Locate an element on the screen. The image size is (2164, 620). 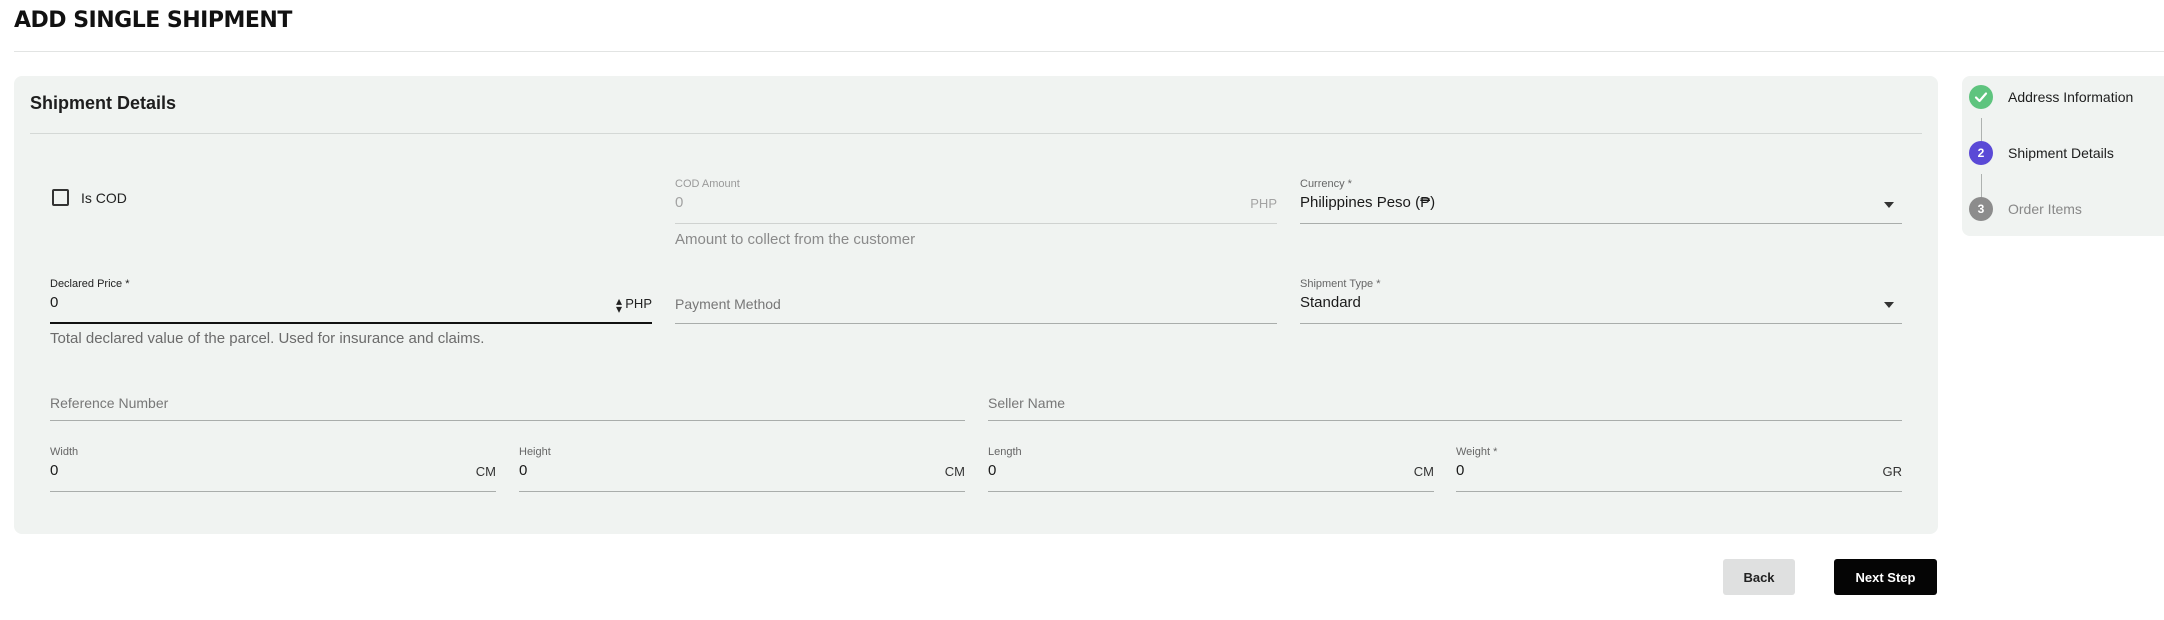
weight-label: Weight * is located at coordinates (1477, 452).